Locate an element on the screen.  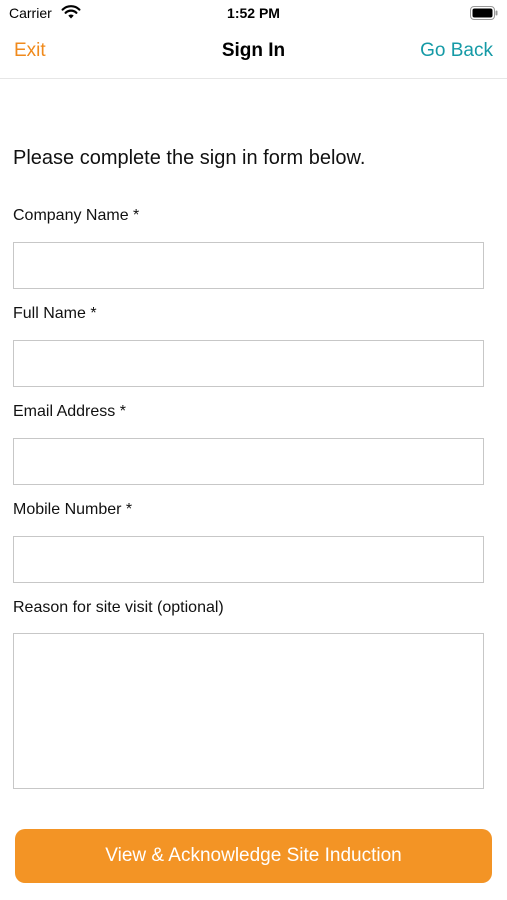
view-acknowledge-induction-button: View & Acknowledge Site Induction is located at coordinates (253, 856).